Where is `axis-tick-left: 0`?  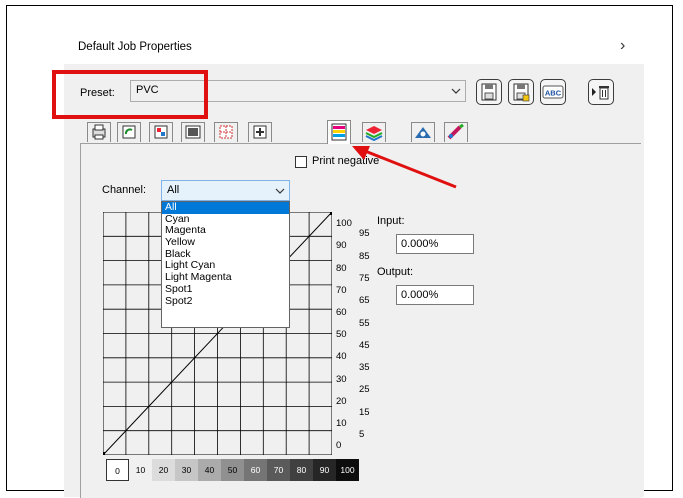 axis-tick-left: 0 is located at coordinates (339, 445).